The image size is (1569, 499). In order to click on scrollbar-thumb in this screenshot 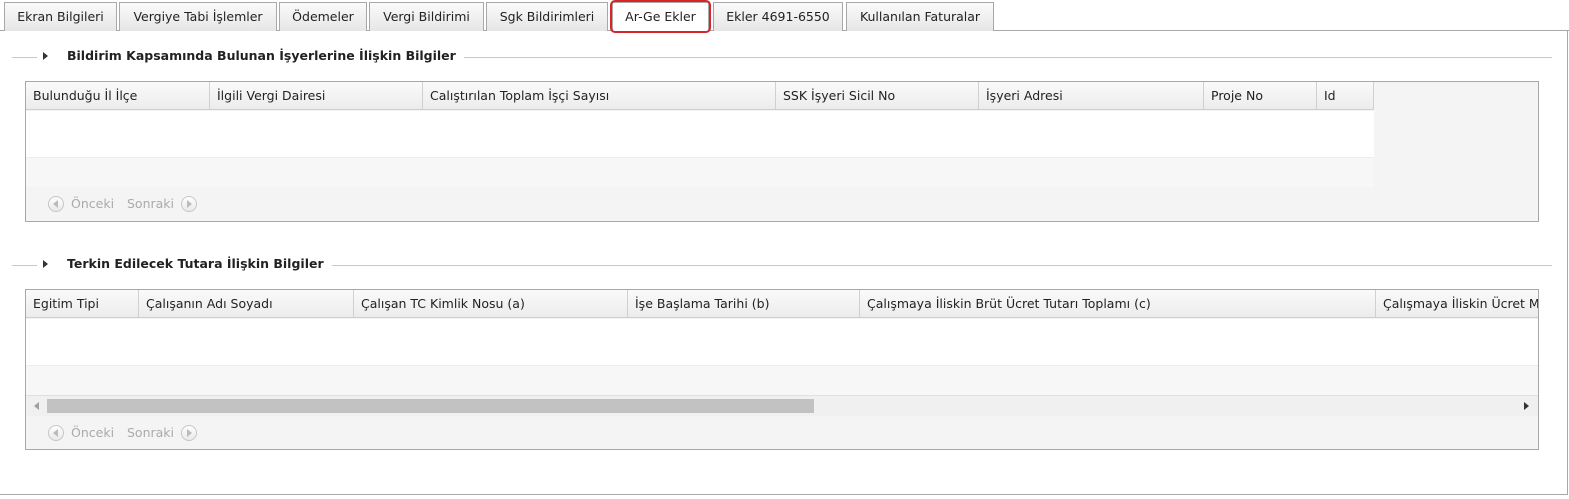, I will do `click(430, 406)`.